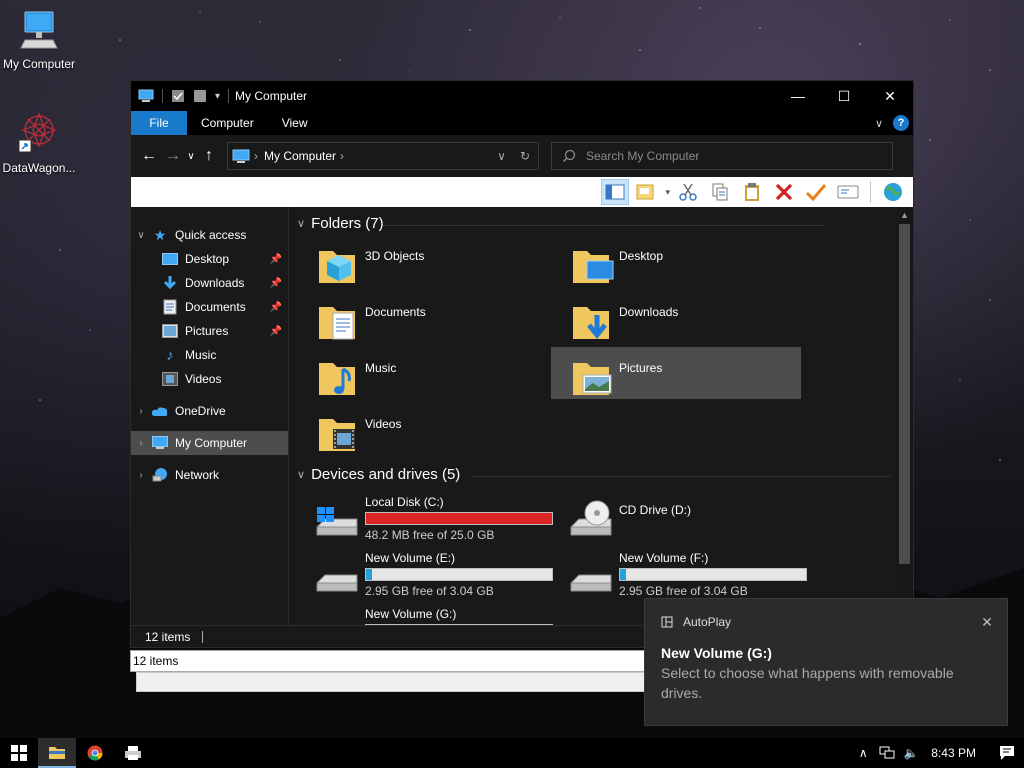  What do you see at coordinates (890, 96) in the screenshot?
I see `close-button: ✕` at bounding box center [890, 96].